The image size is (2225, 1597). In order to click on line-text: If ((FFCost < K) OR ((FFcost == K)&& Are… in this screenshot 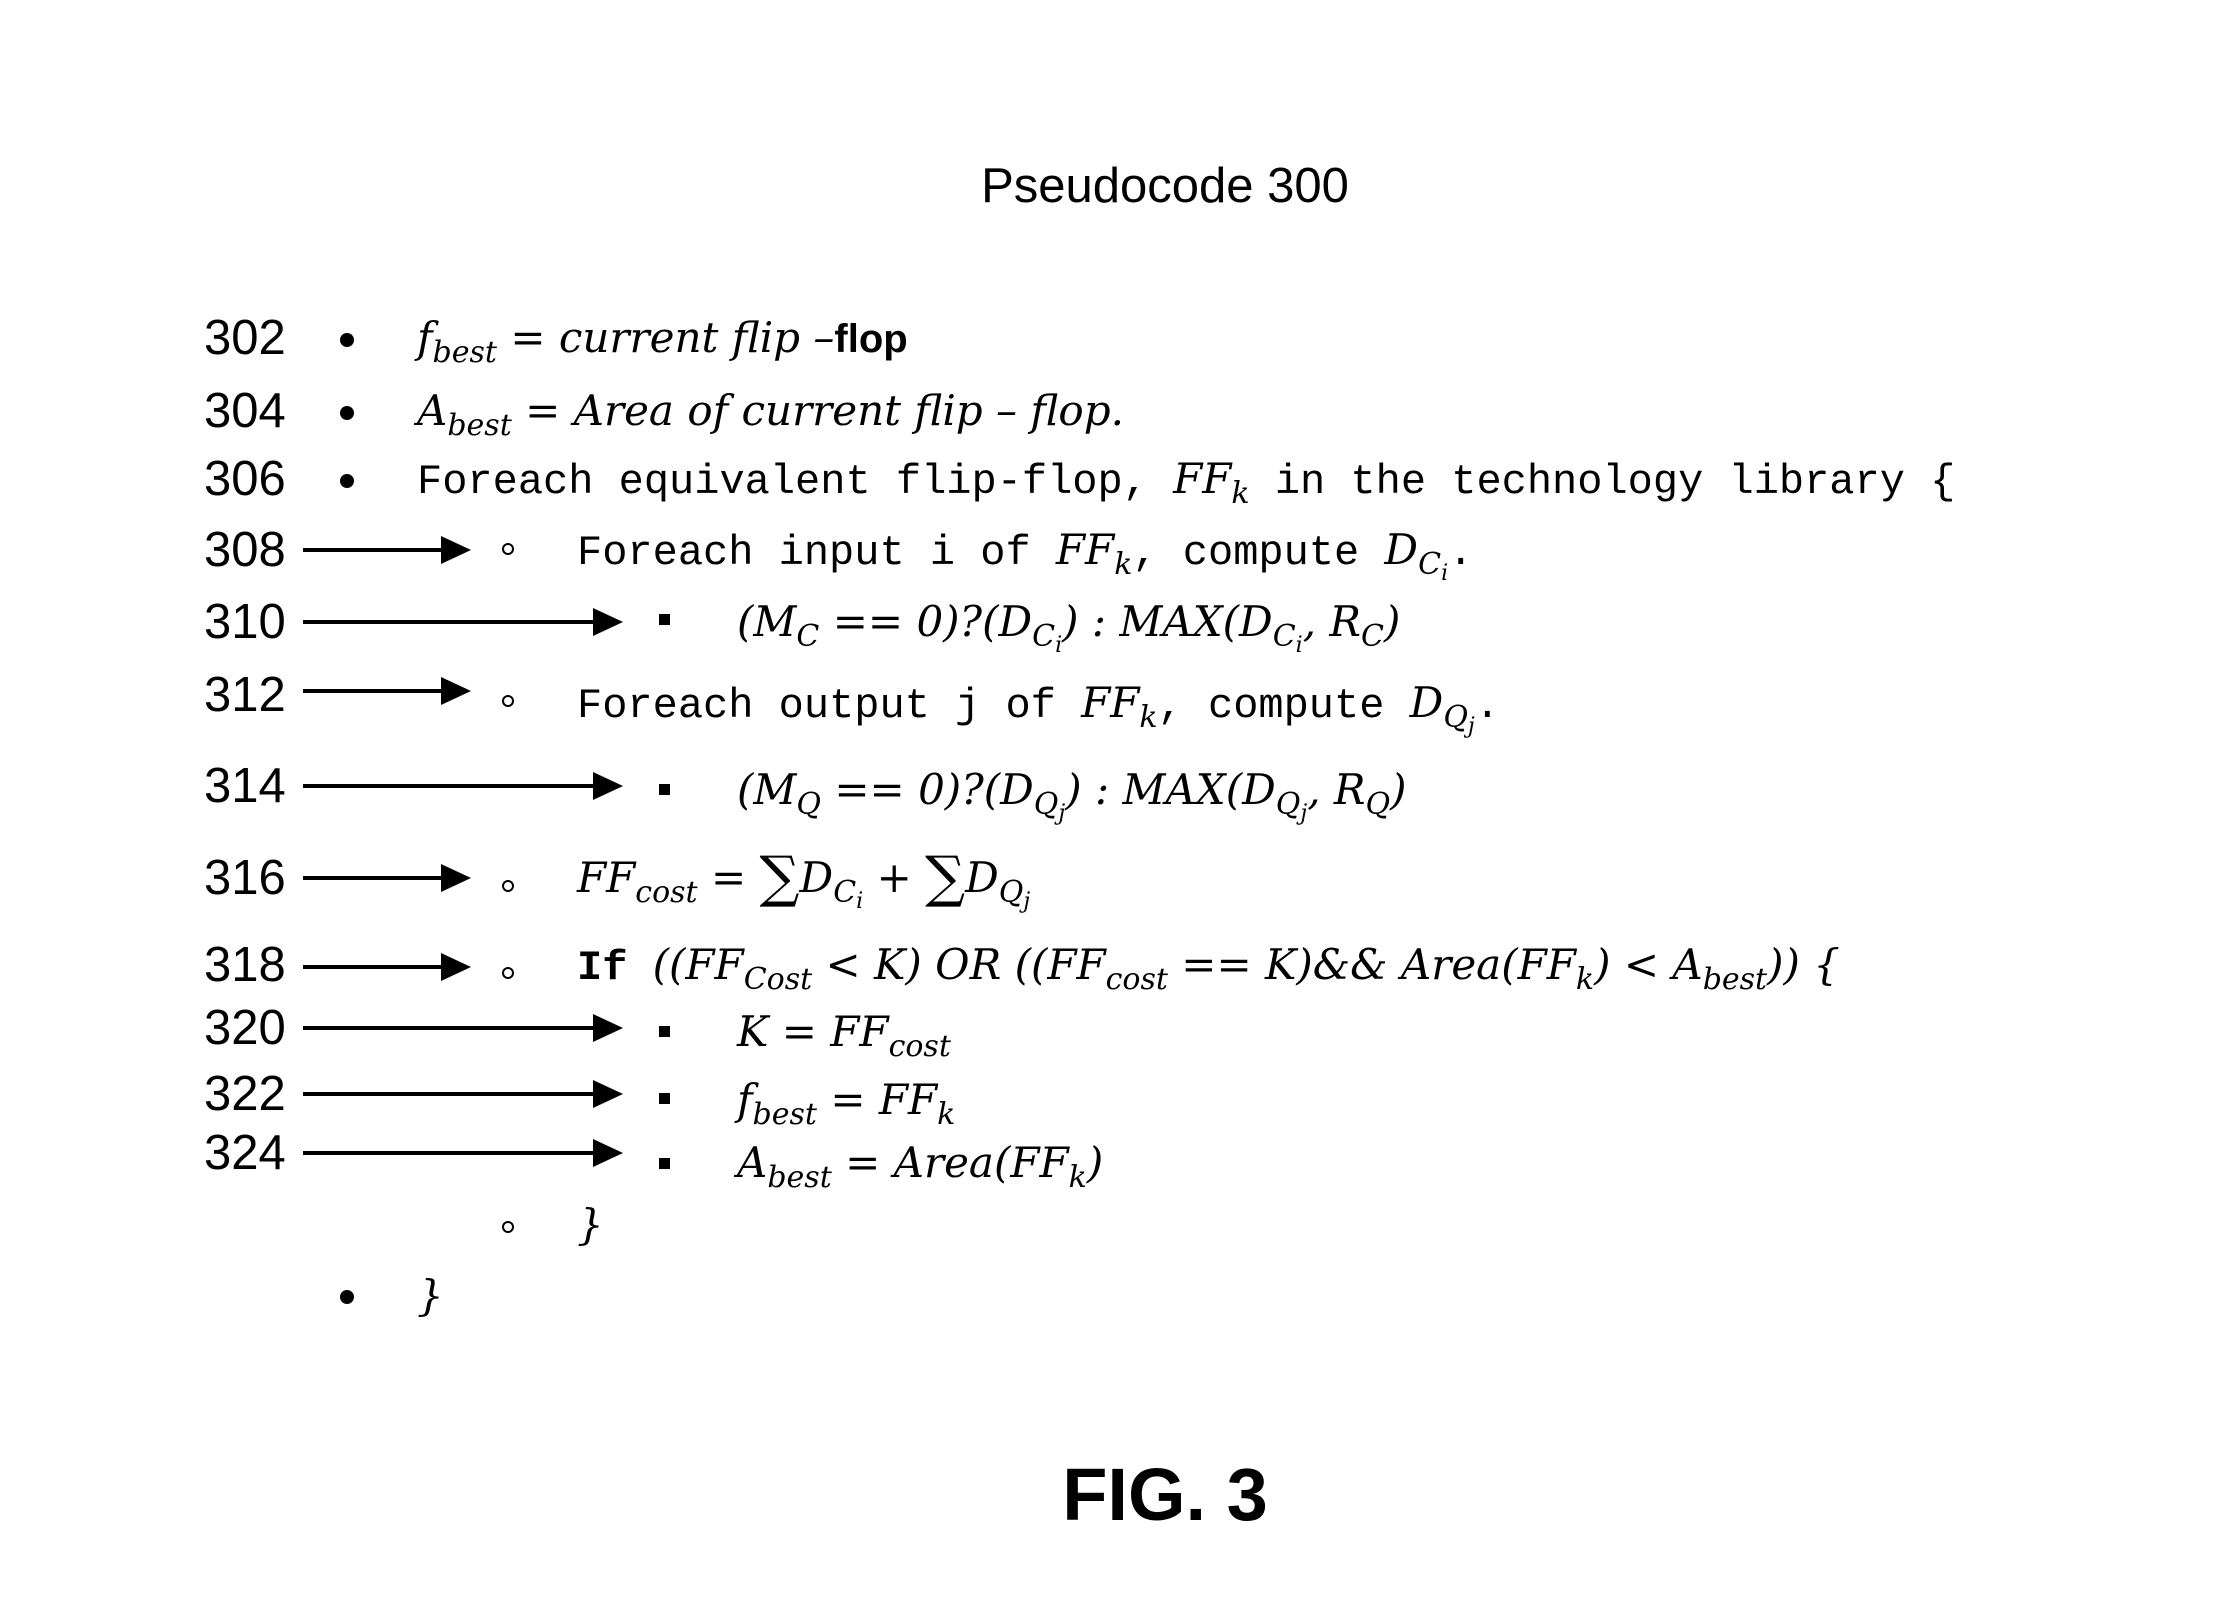, I will do `click(1208, 968)`.